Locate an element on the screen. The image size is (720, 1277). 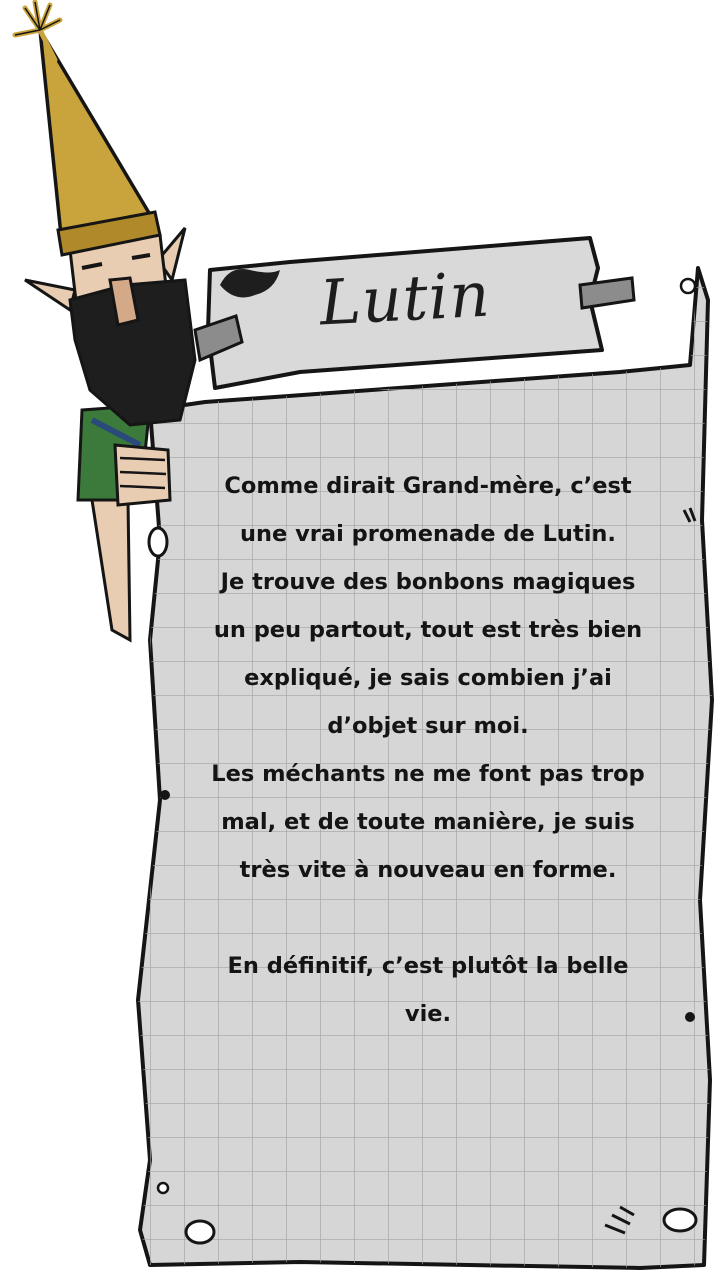
description-line: très vite à nouveau en forme. is located at coordinates (428, 870).